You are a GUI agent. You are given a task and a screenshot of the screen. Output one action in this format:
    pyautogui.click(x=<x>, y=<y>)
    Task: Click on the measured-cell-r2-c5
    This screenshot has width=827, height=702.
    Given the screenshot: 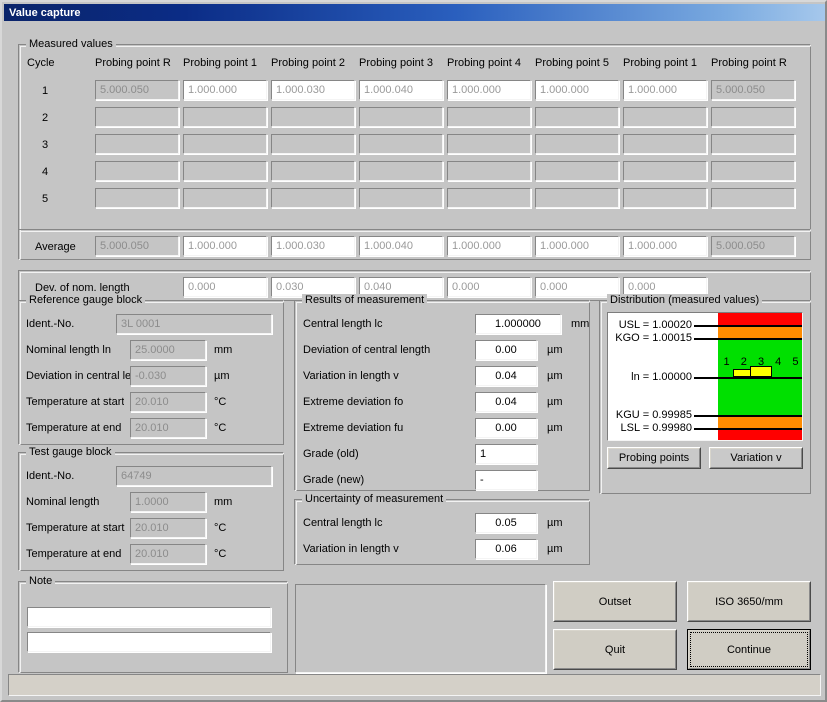 What is the action you would take?
    pyautogui.click(x=489, y=117)
    